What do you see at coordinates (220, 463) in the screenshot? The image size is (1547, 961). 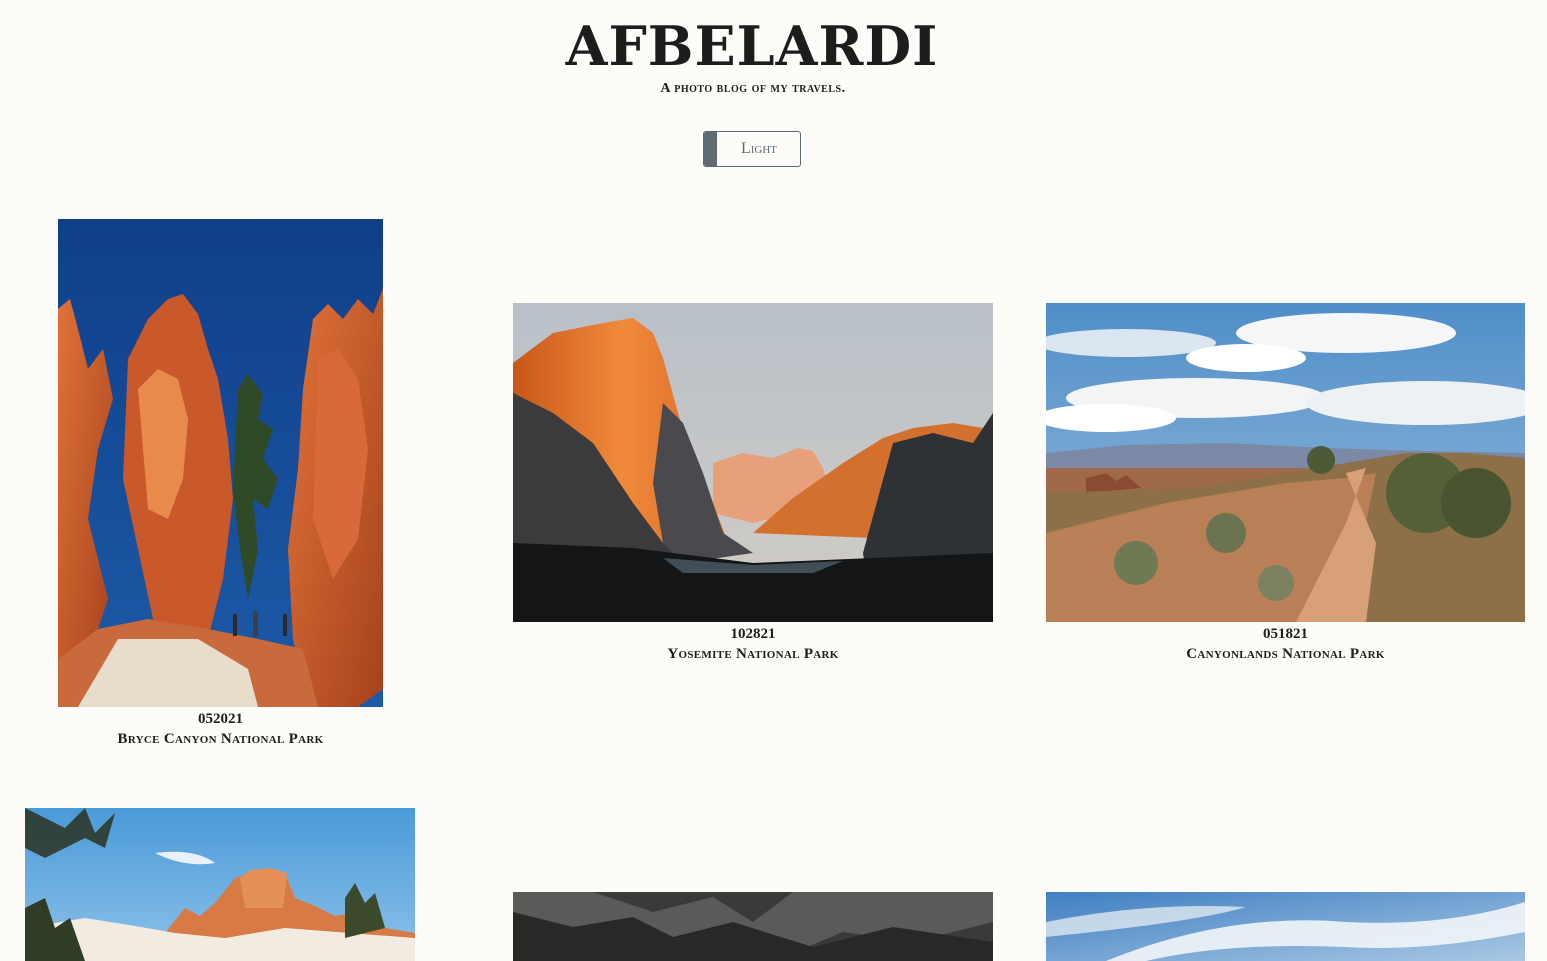 I see `photo-bryce-canyon` at bounding box center [220, 463].